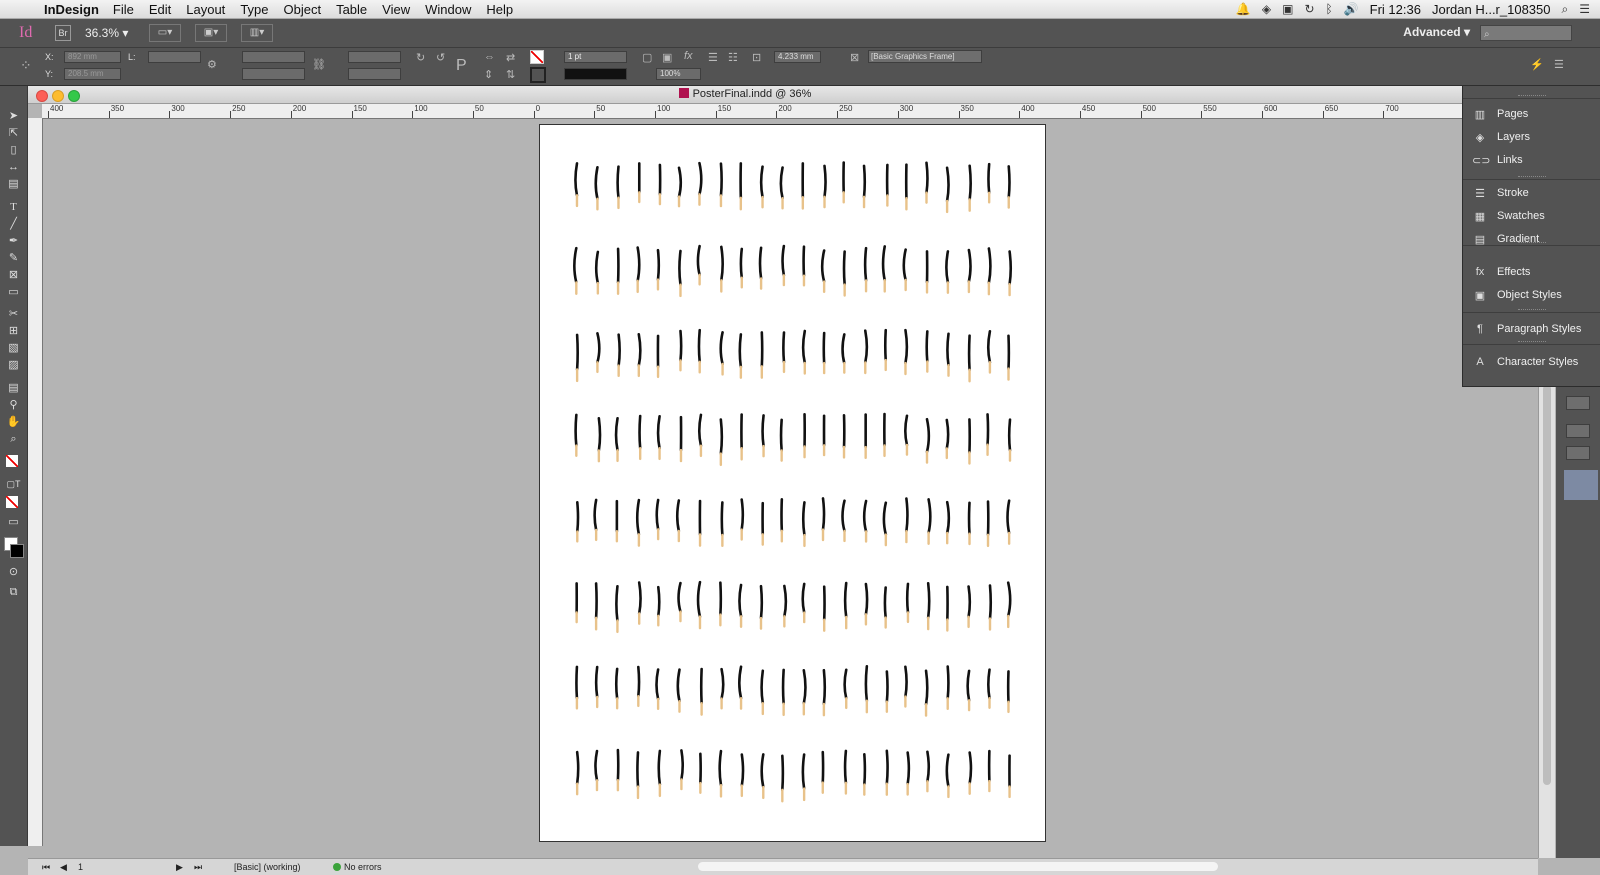  Describe the element at coordinates (1531, 295) in the screenshot. I see `panel-tab-object-styles: ▣Object Styles` at that location.